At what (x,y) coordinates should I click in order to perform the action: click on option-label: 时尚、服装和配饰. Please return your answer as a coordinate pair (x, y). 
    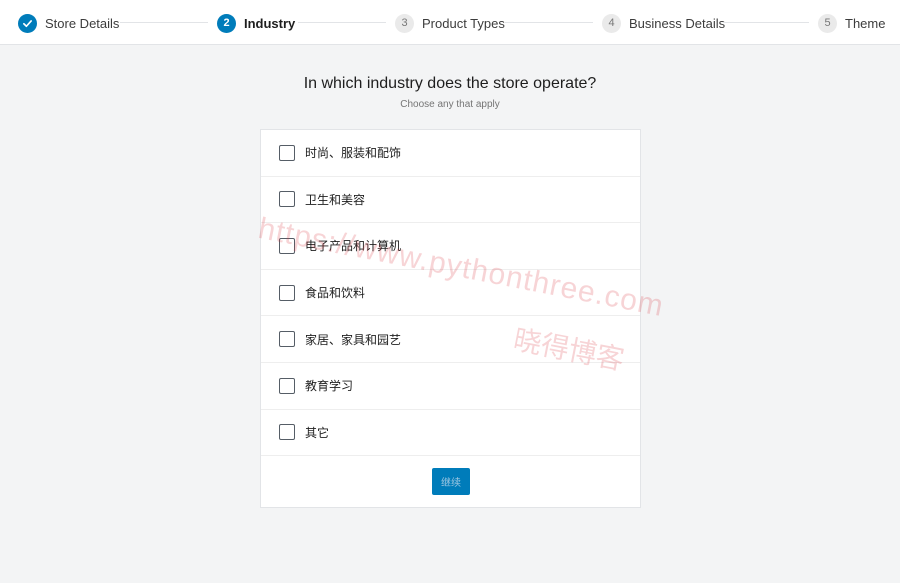
    Looking at the image, I should click on (353, 153).